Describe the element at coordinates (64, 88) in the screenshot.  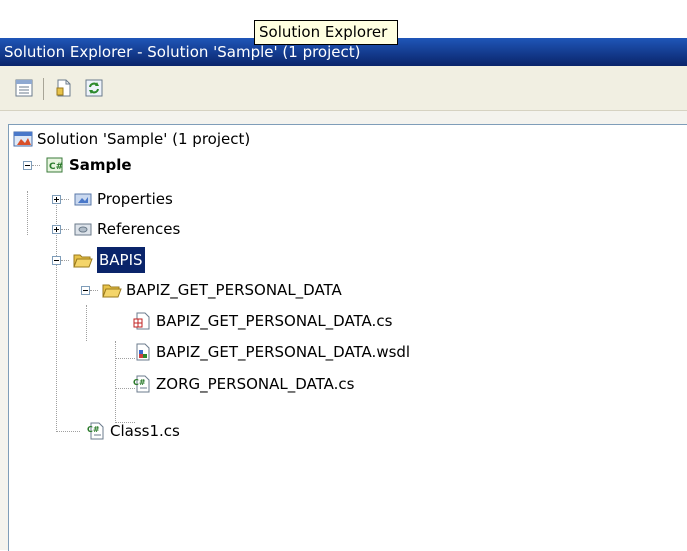
I see `show-all-files-icon` at that location.